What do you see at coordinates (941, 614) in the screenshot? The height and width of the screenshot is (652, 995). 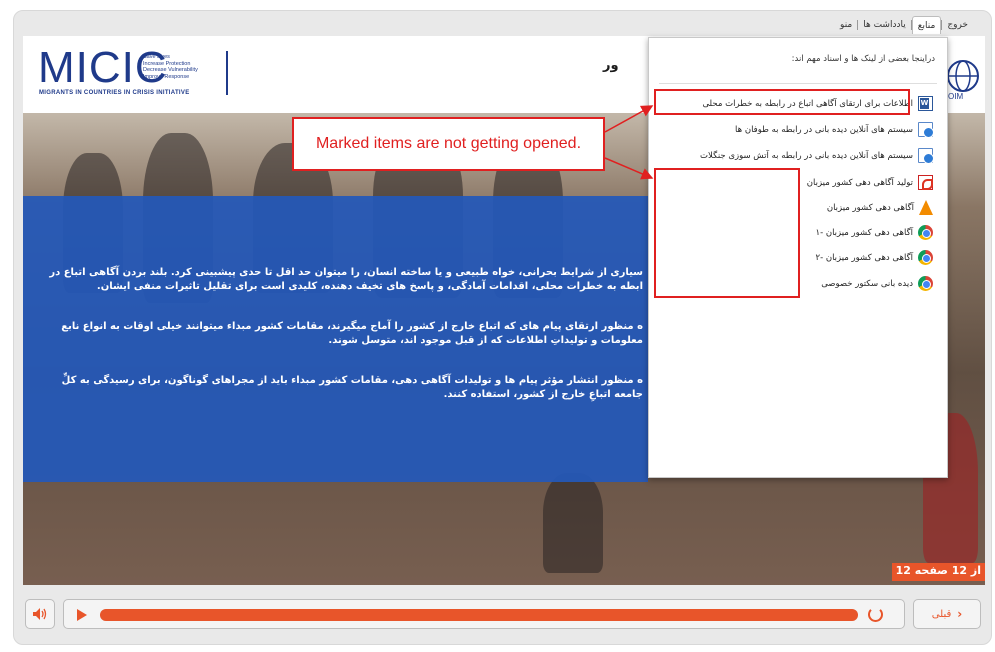 I see `previous-label: قبلی` at bounding box center [941, 614].